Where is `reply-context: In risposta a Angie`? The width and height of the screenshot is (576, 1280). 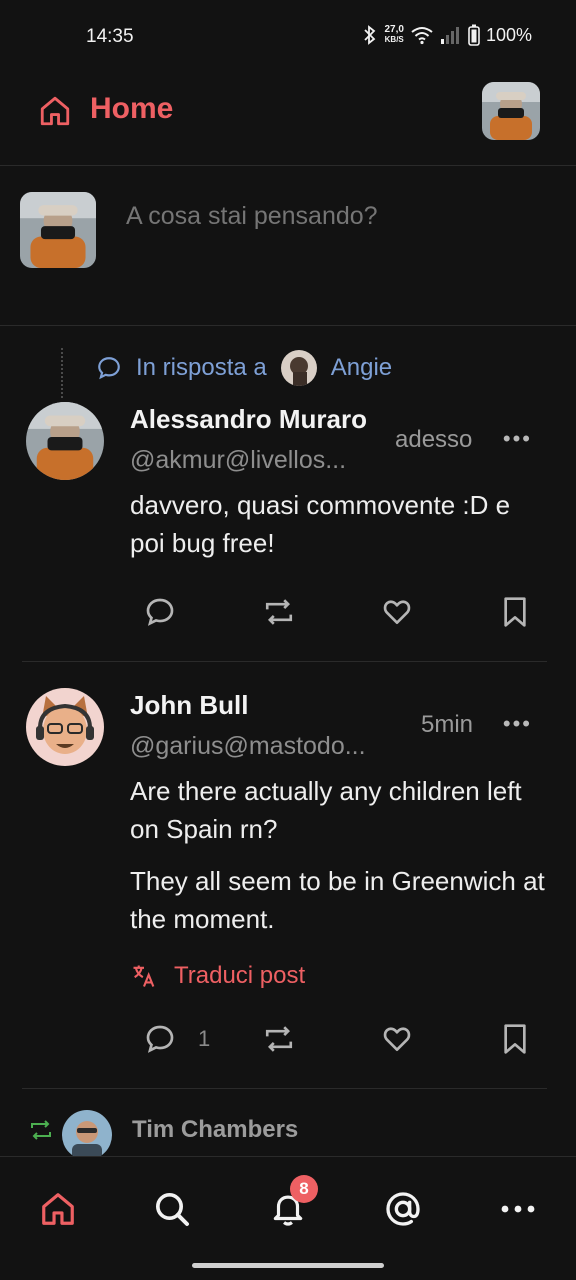
reply-context: In risposta a Angie is located at coordinates (244, 368).